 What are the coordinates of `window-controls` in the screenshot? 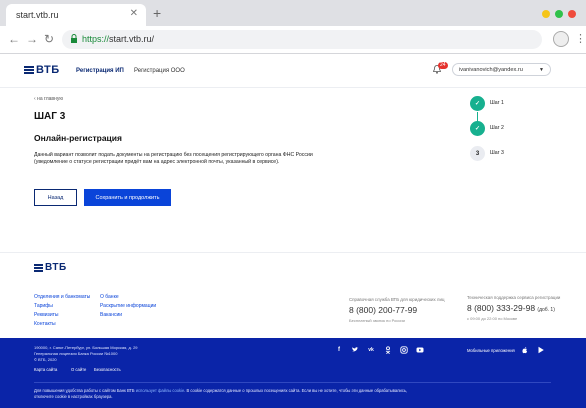 It's located at (559, 14).